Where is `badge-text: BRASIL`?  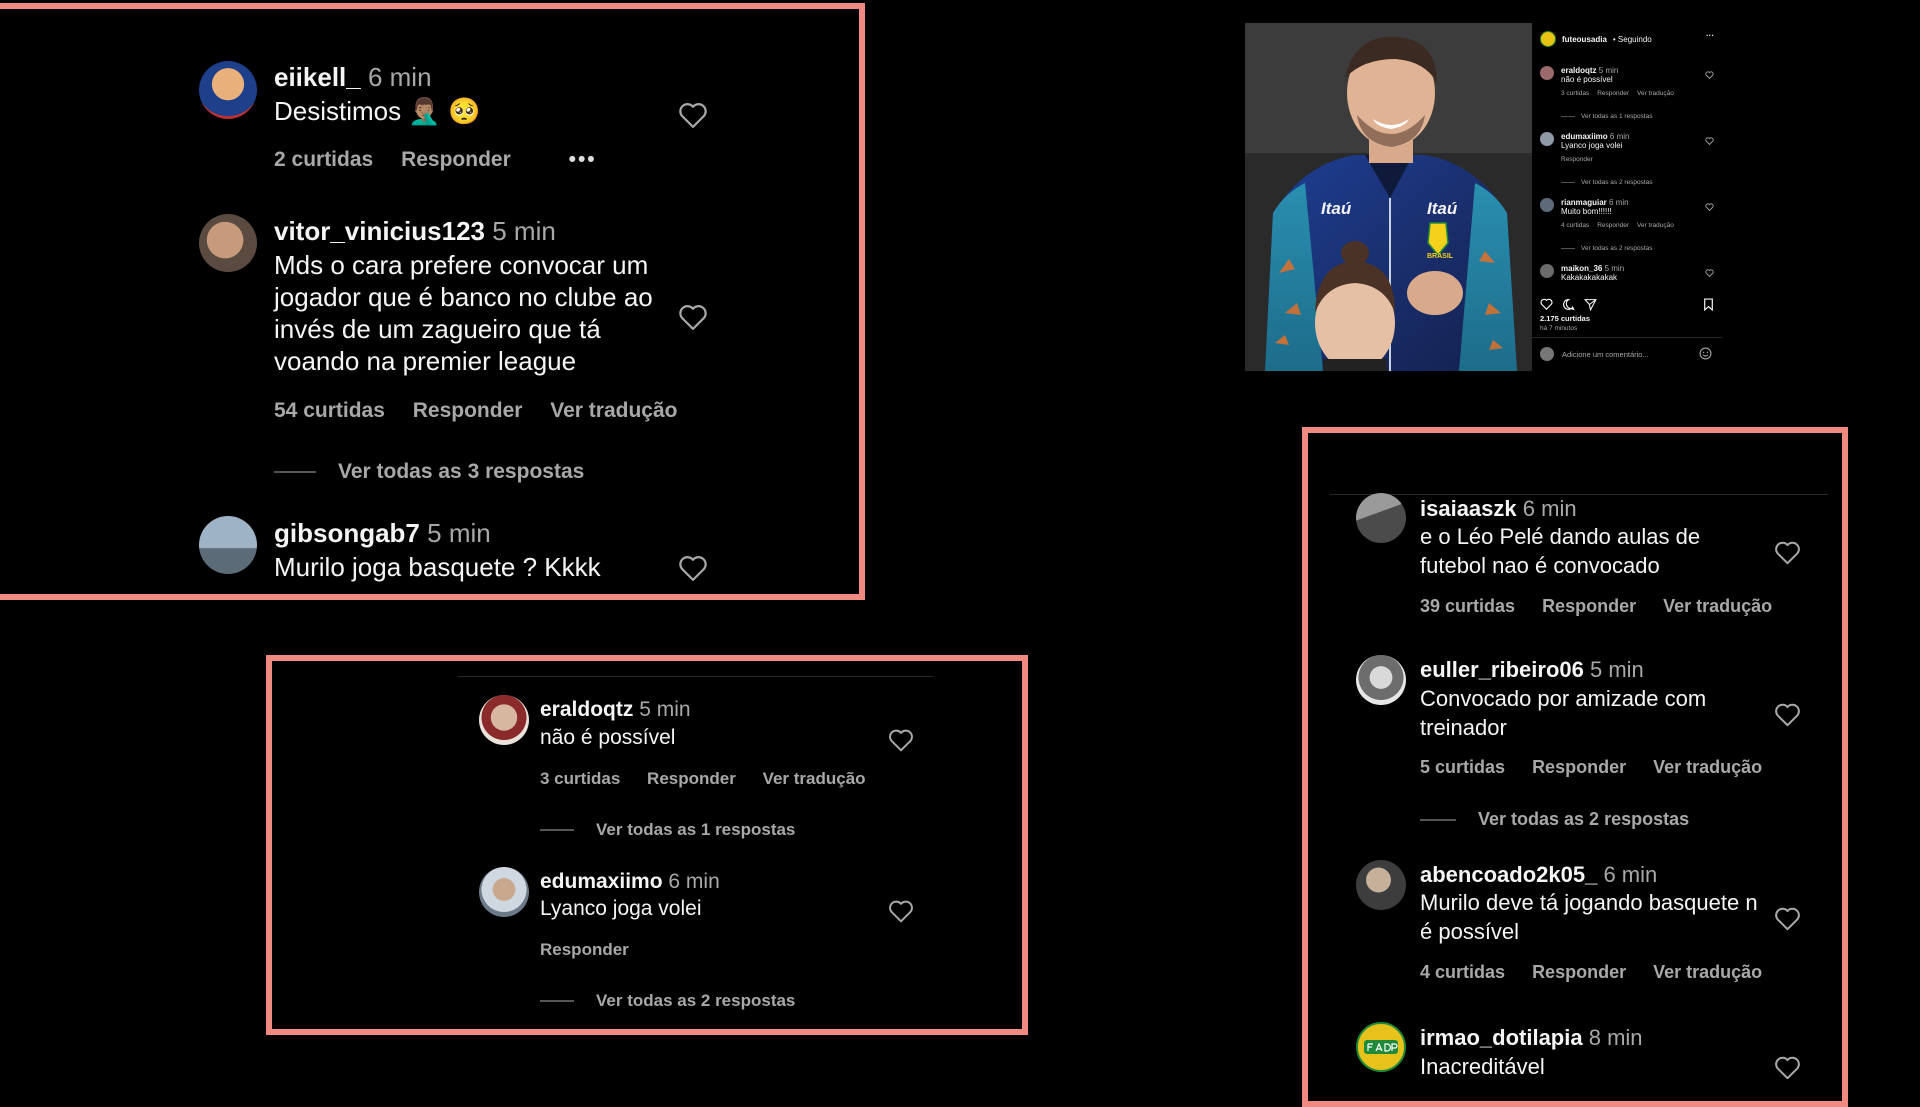 badge-text: BRASIL is located at coordinates (1440, 256).